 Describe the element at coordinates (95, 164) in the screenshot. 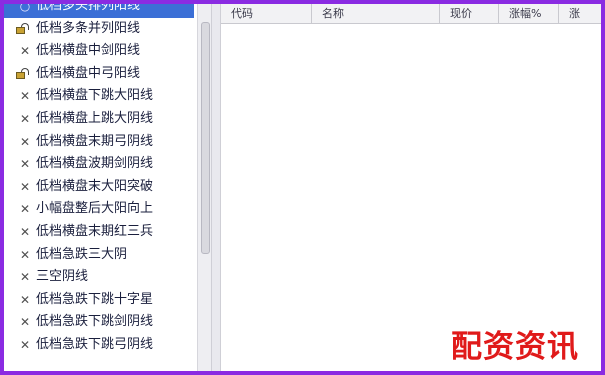

I see `tree-item-label: 低档横盘波期剑阴线` at that location.